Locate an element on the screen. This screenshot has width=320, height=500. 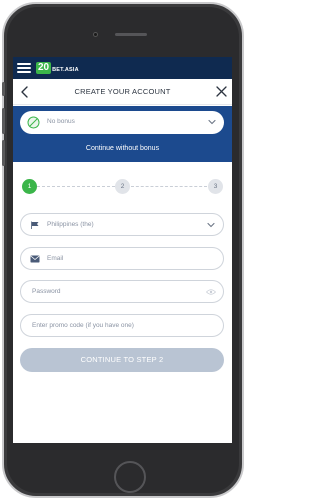
continue-to-step-2-button: CONTINUE TO STEP 2 is located at coordinates (122, 360).